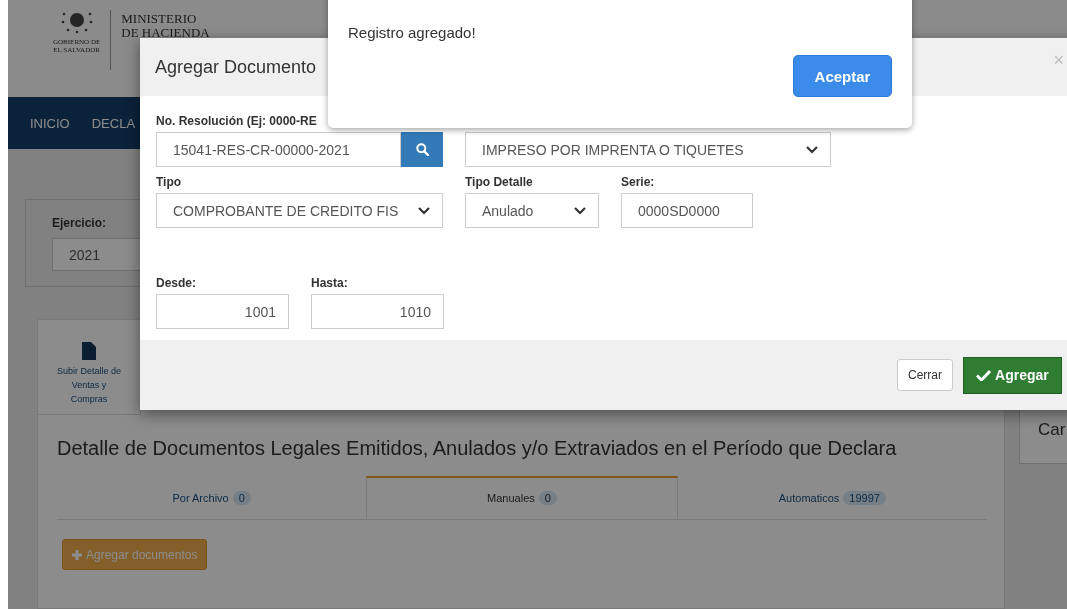 This screenshot has height=609, width=1067. I want to click on to-field: 1010, so click(377, 311).